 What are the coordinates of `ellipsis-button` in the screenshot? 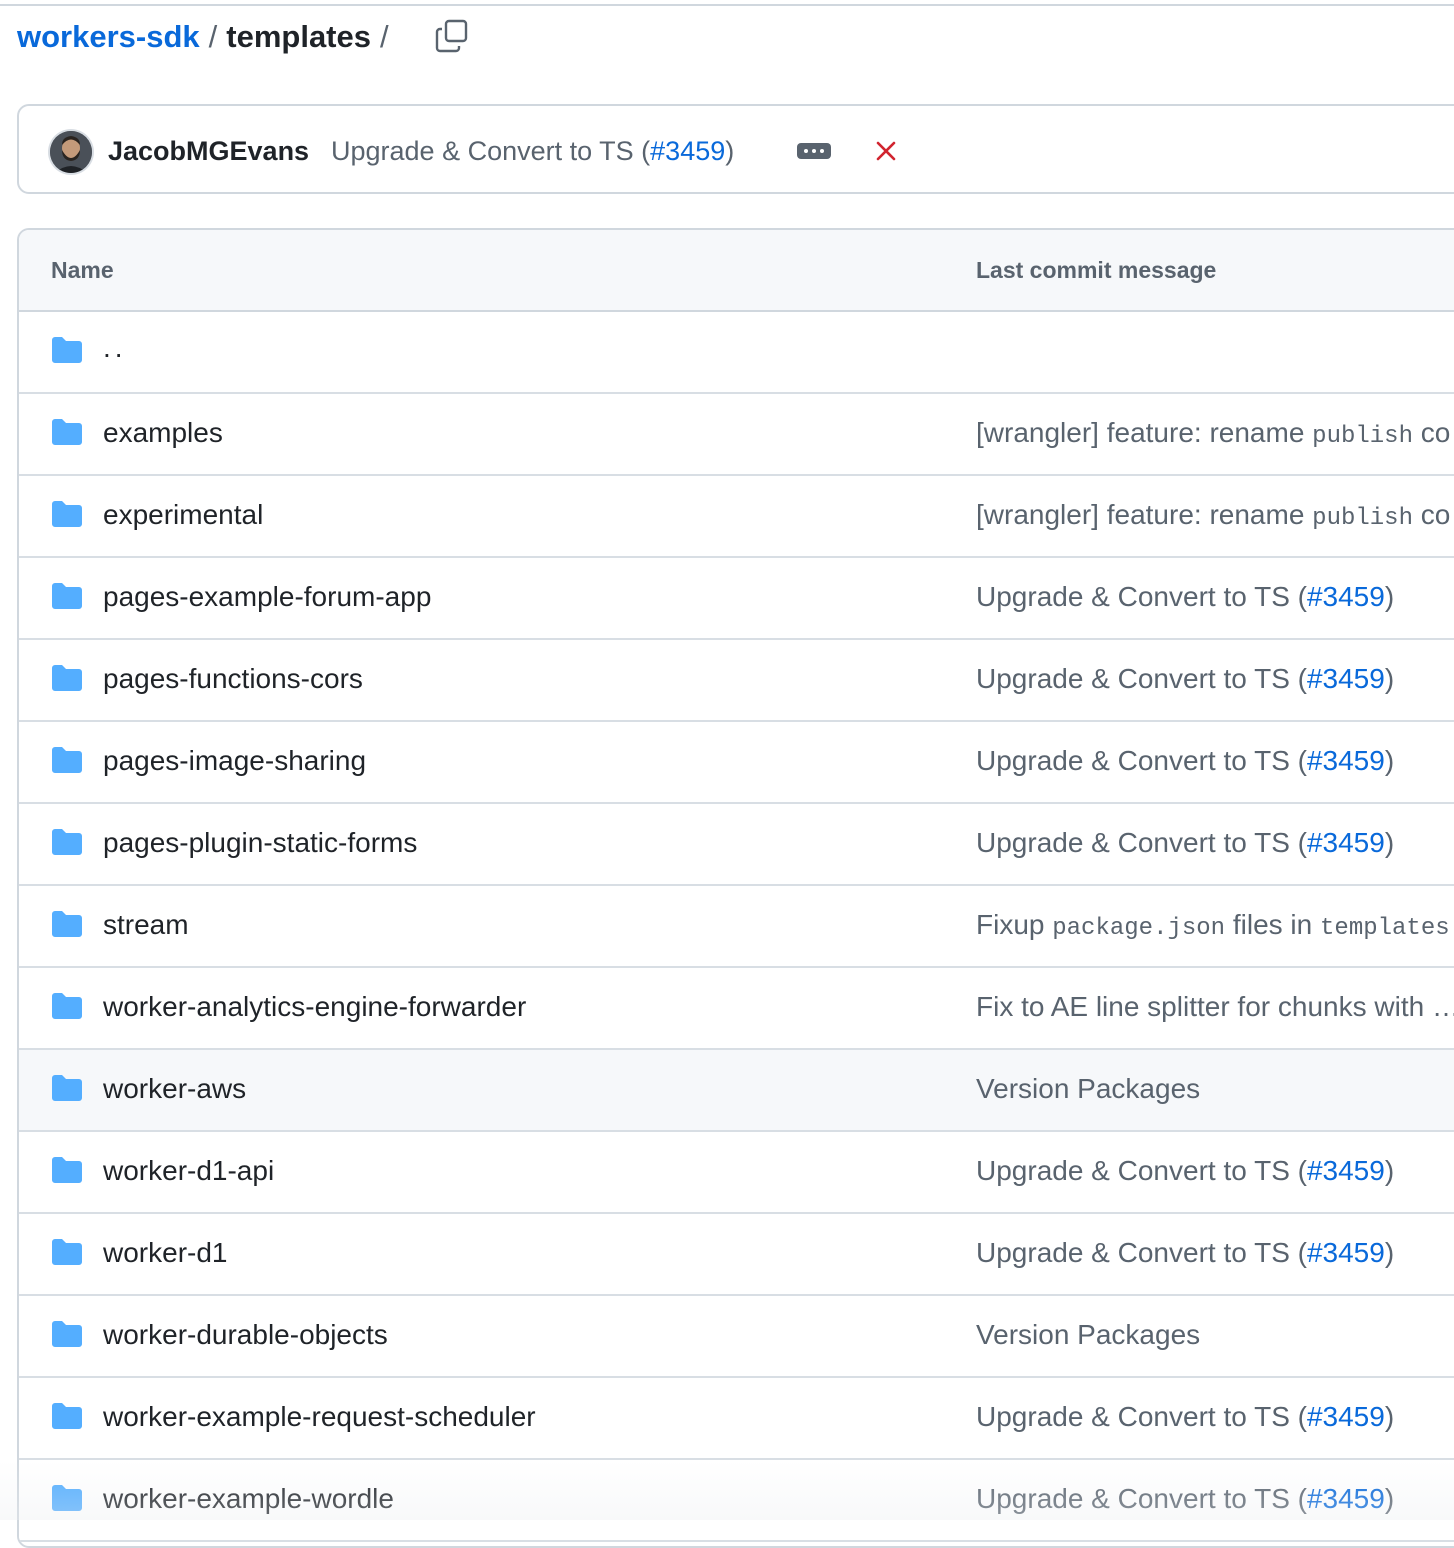 It's located at (814, 151).